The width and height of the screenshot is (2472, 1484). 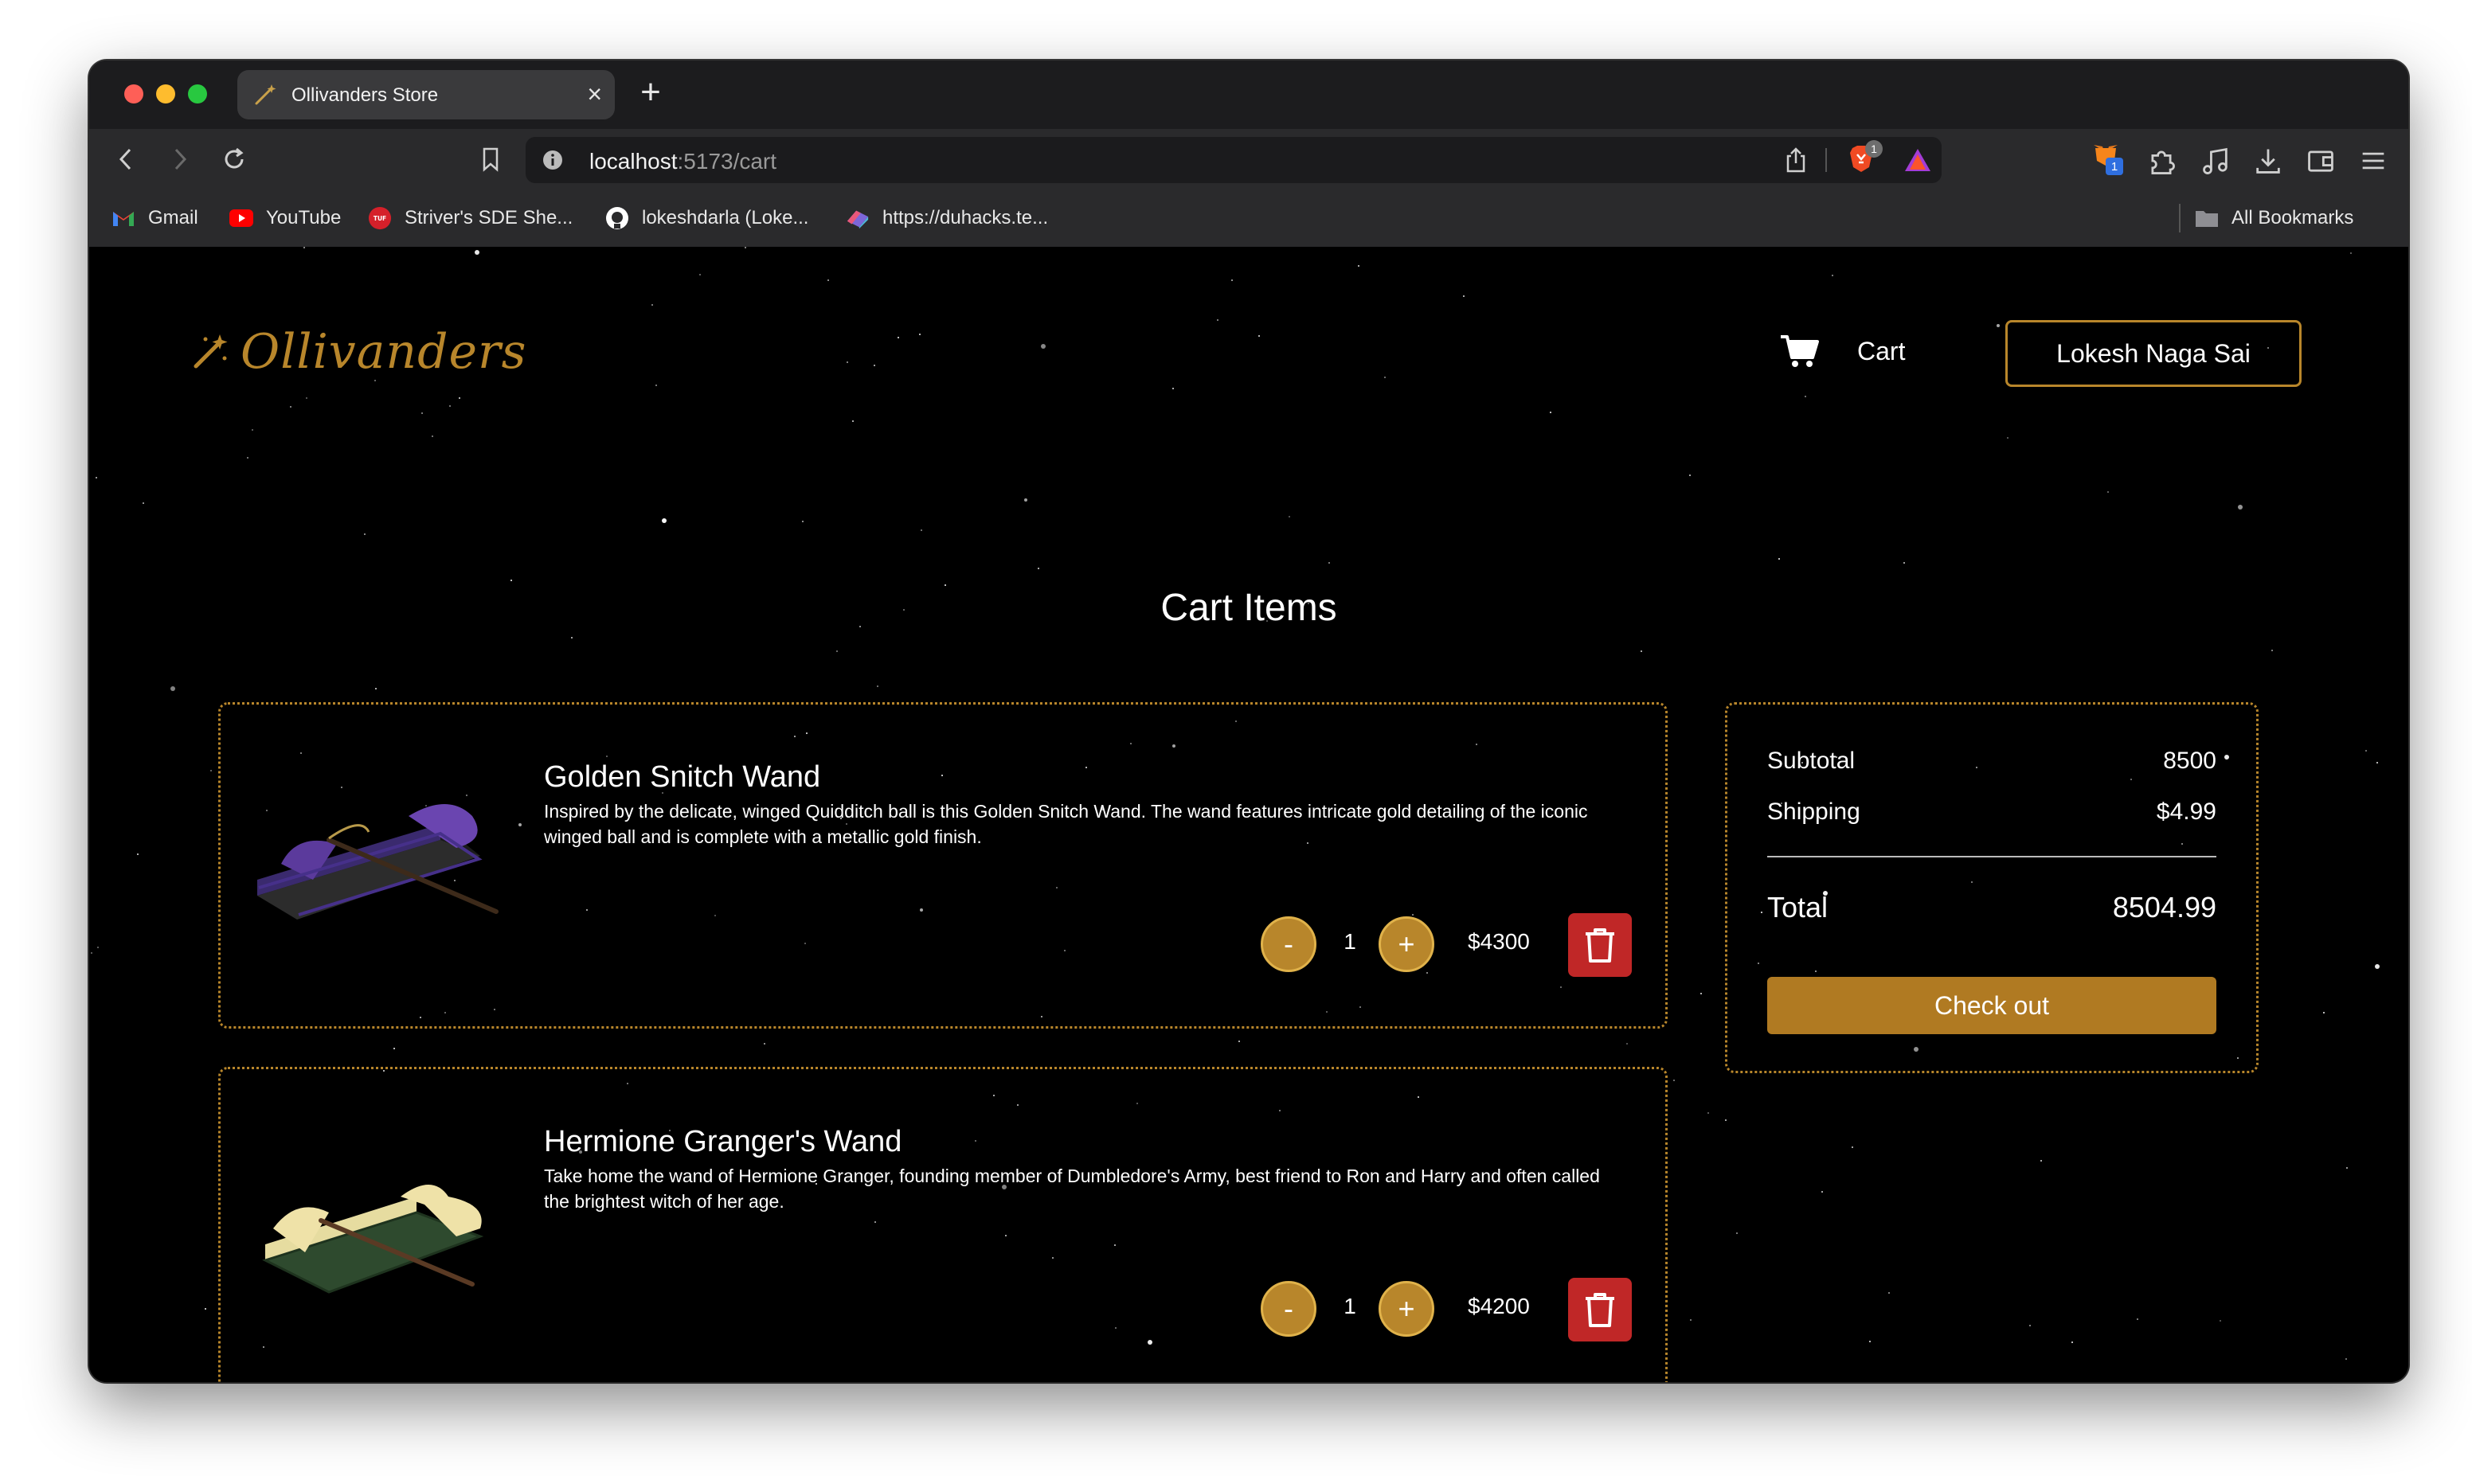 What do you see at coordinates (2321, 161) in the screenshot?
I see `wallet-icon` at bounding box center [2321, 161].